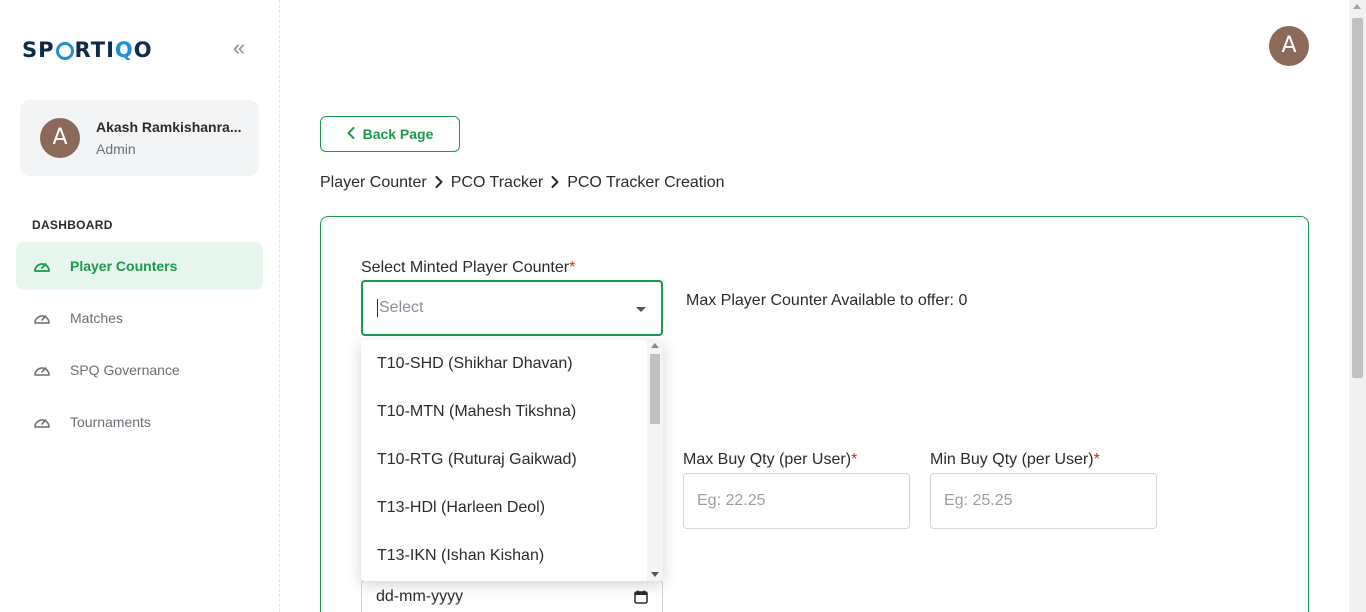 The image size is (1366, 612). What do you see at coordinates (398, 134) in the screenshot?
I see `back-page-label: Back Page` at bounding box center [398, 134].